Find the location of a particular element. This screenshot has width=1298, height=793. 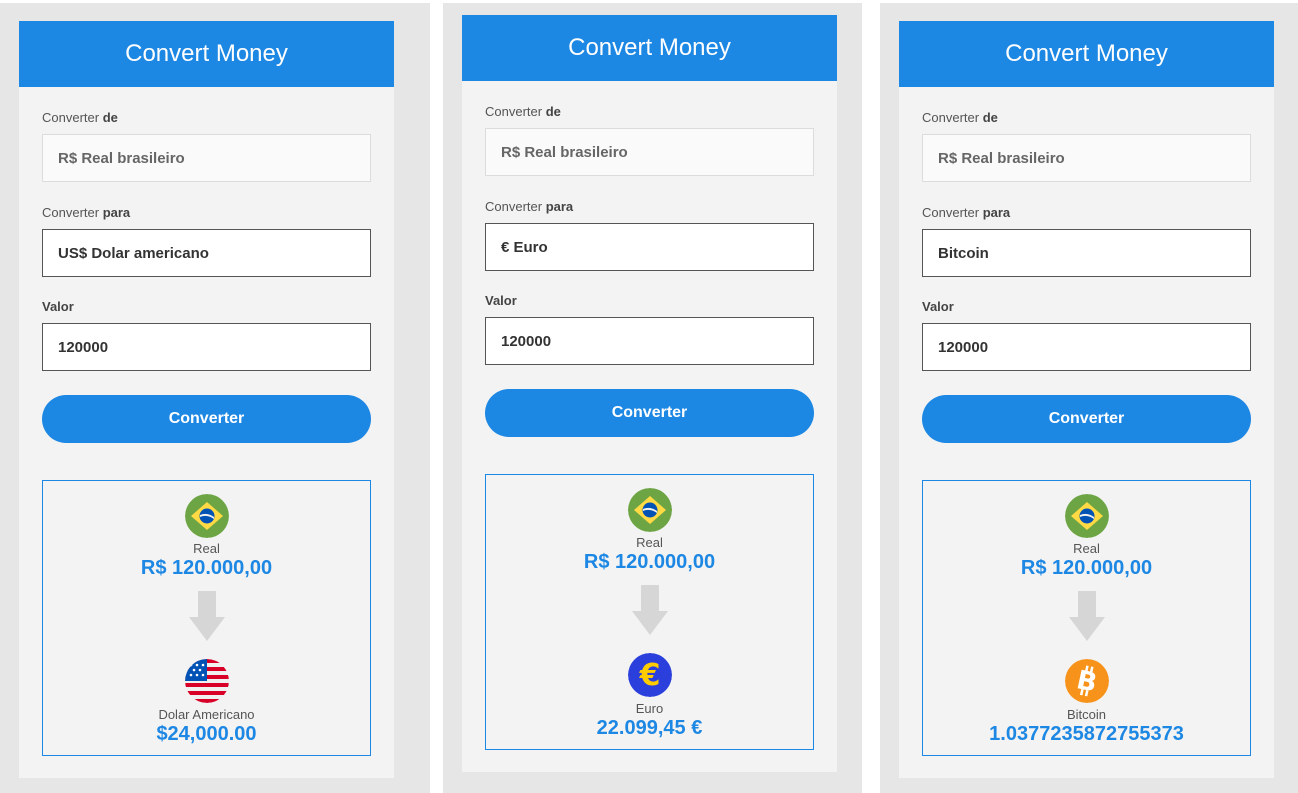

target-currency-name: Bitcoin is located at coordinates (1086, 714).